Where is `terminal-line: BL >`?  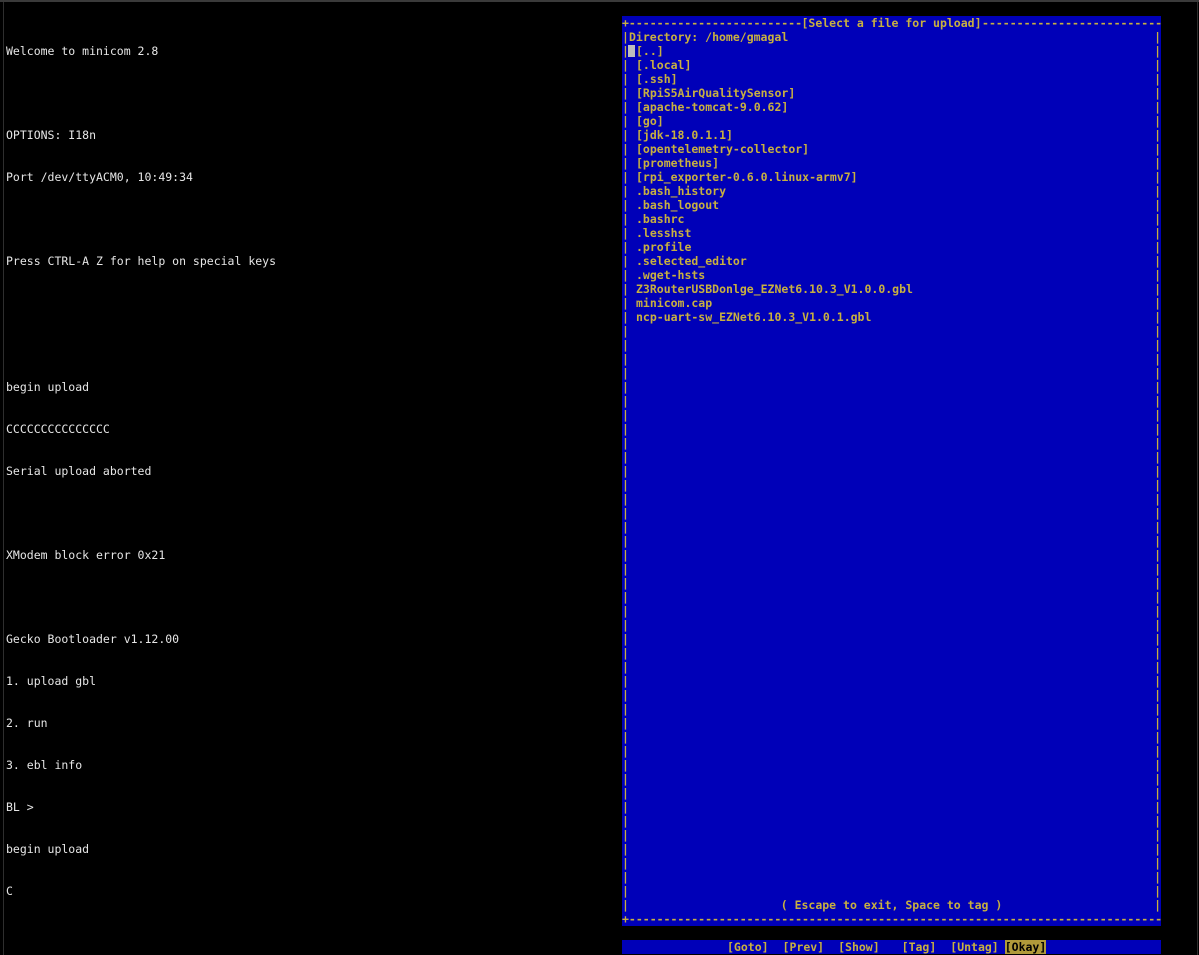 terminal-line: BL > is located at coordinates (20, 807).